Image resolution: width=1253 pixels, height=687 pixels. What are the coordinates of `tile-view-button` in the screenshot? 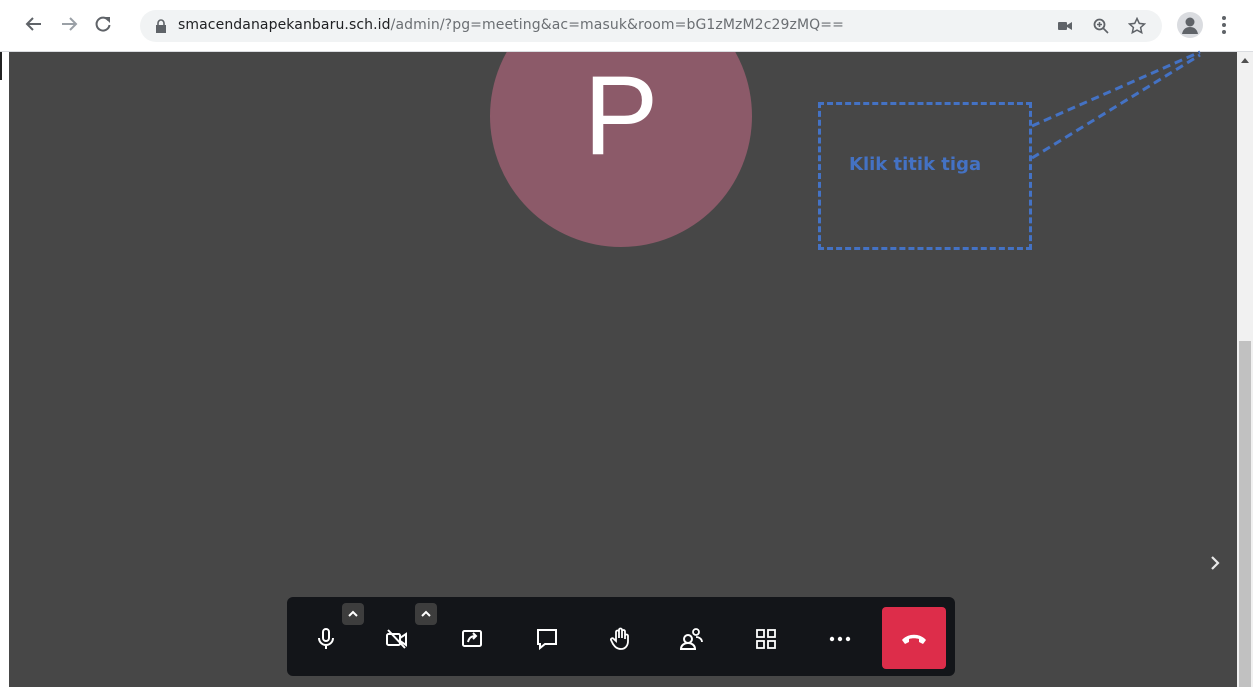 It's located at (766, 639).